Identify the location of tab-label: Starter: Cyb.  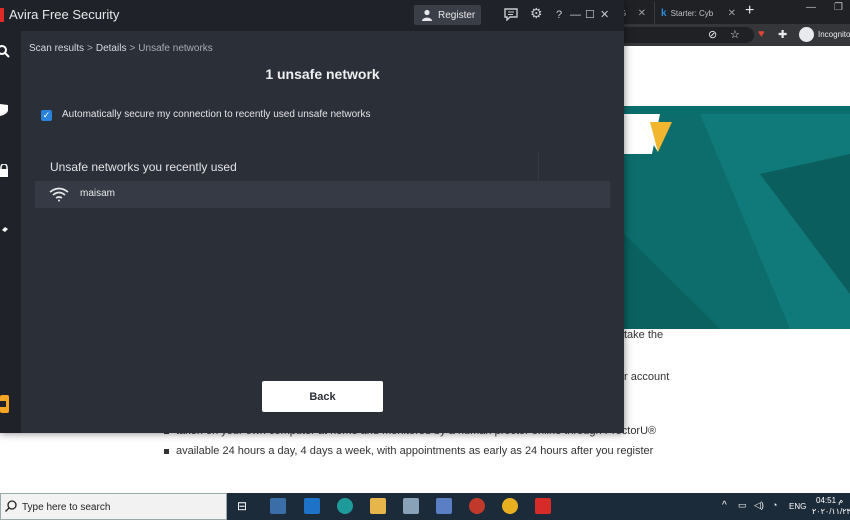
(692, 13).